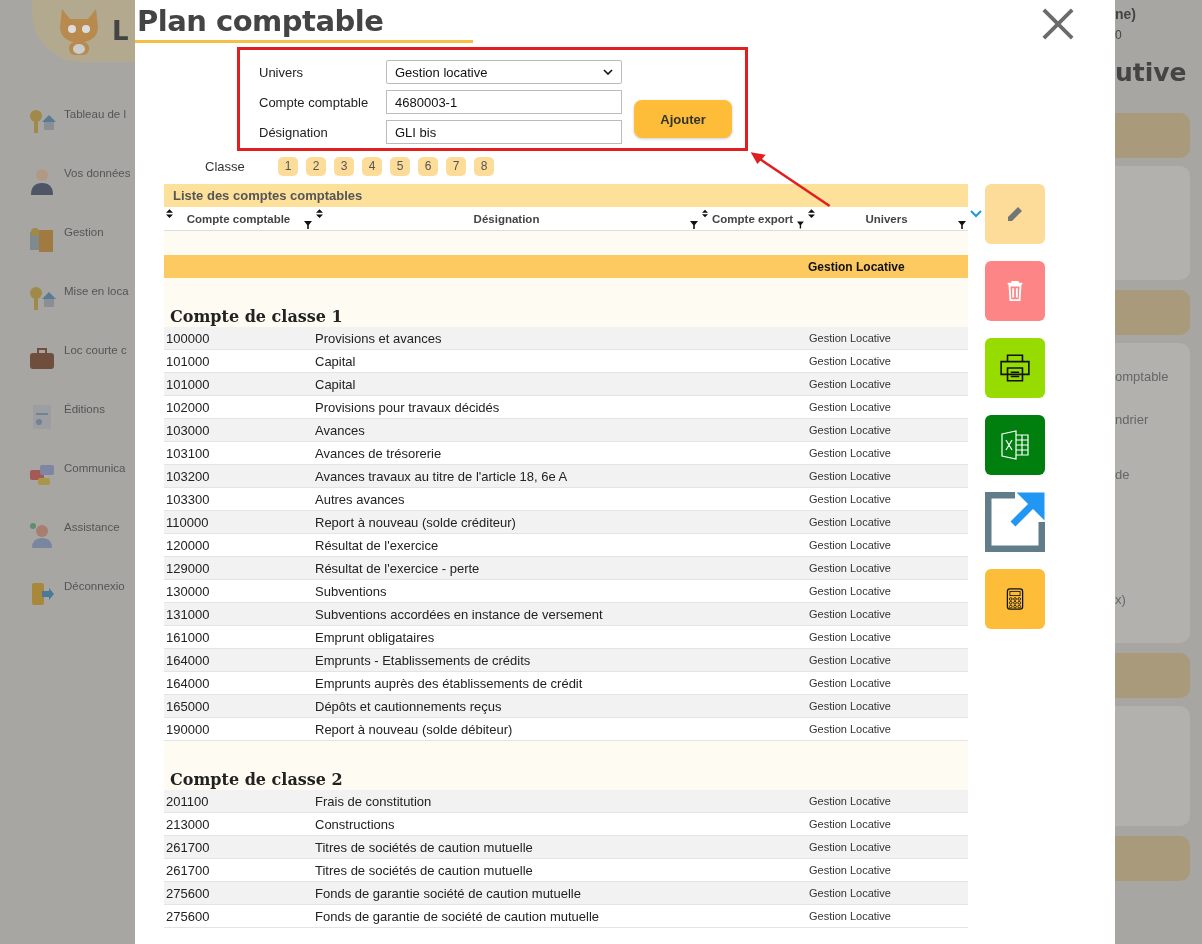 The width and height of the screenshot is (1202, 944). What do you see at coordinates (42, 181) in the screenshot?
I see `person-icon` at bounding box center [42, 181].